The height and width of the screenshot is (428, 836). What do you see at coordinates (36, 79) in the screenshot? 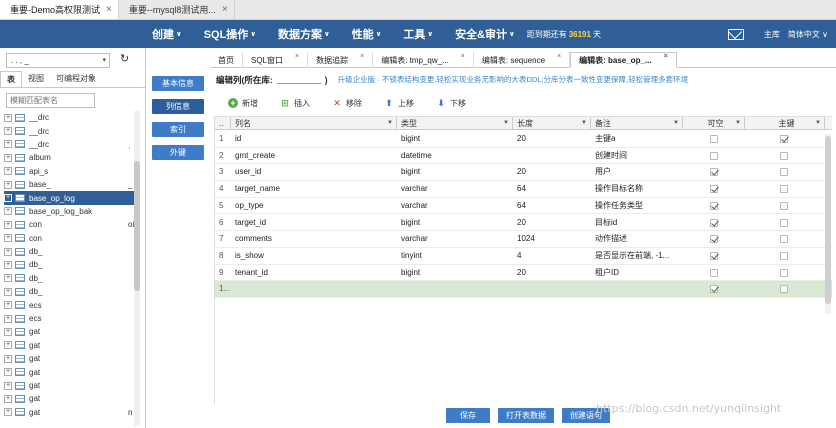
I see `tab-views: 视图` at bounding box center [36, 79].